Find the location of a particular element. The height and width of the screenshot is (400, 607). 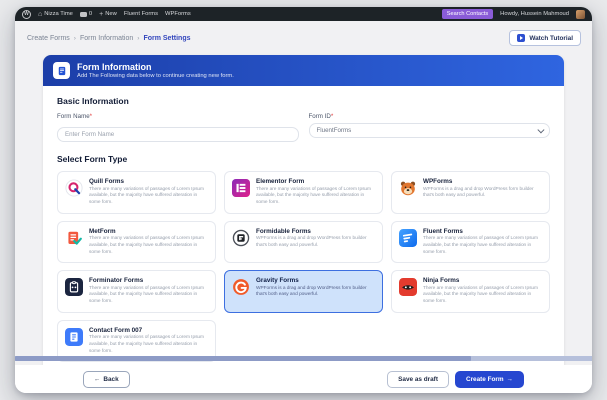

contact-form-007-icon is located at coordinates (74, 336).